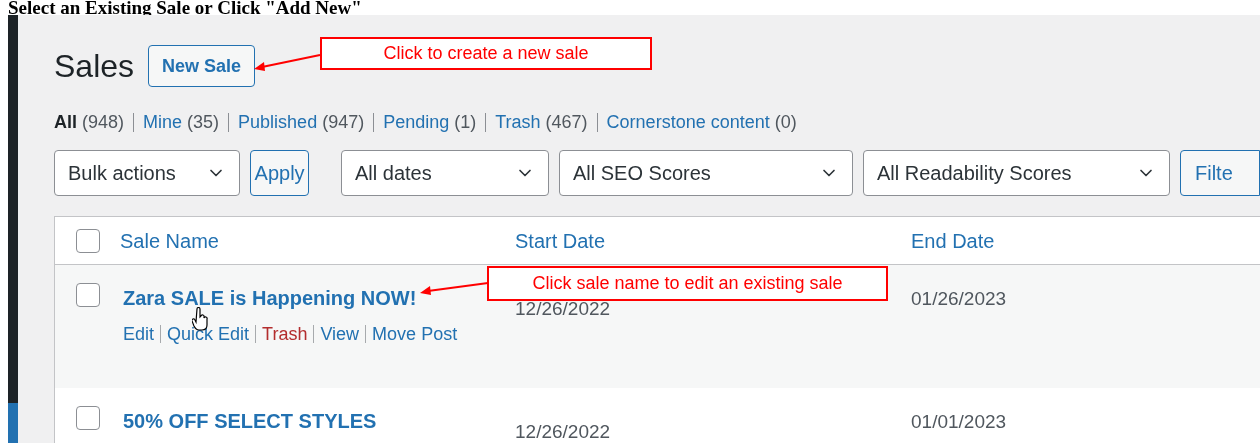 The height and width of the screenshot is (443, 1260). I want to click on row-action-link: Edit, so click(139, 334).